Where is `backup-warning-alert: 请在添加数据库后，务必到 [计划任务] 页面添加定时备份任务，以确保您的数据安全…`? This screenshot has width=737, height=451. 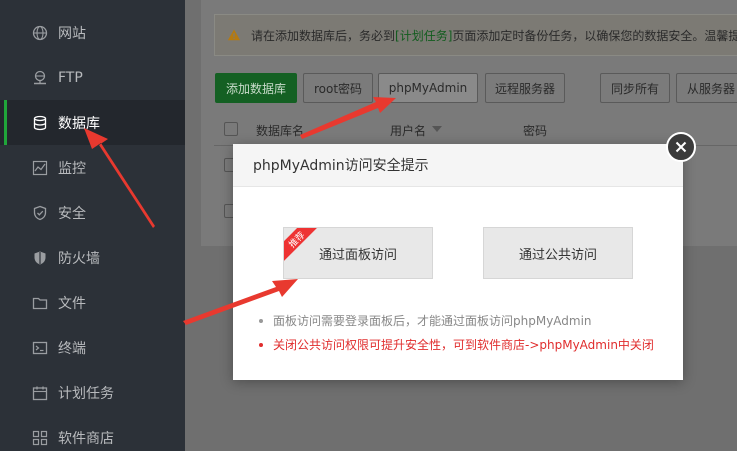 backup-warning-alert: 请在添加数据库后，务必到 [计划任务] 页面添加定时备份任务，以确保您的数据安全… is located at coordinates (475, 35).